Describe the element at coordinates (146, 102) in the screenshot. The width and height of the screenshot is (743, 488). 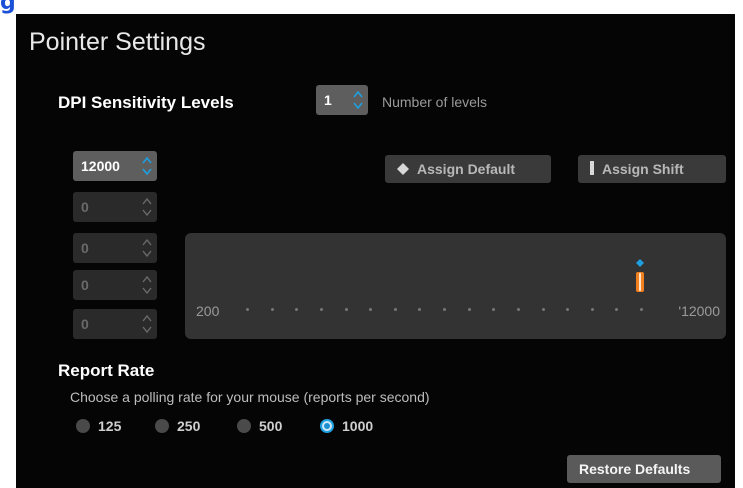
I see `dpi-section-title: DPI Sensitivity Levels` at that location.